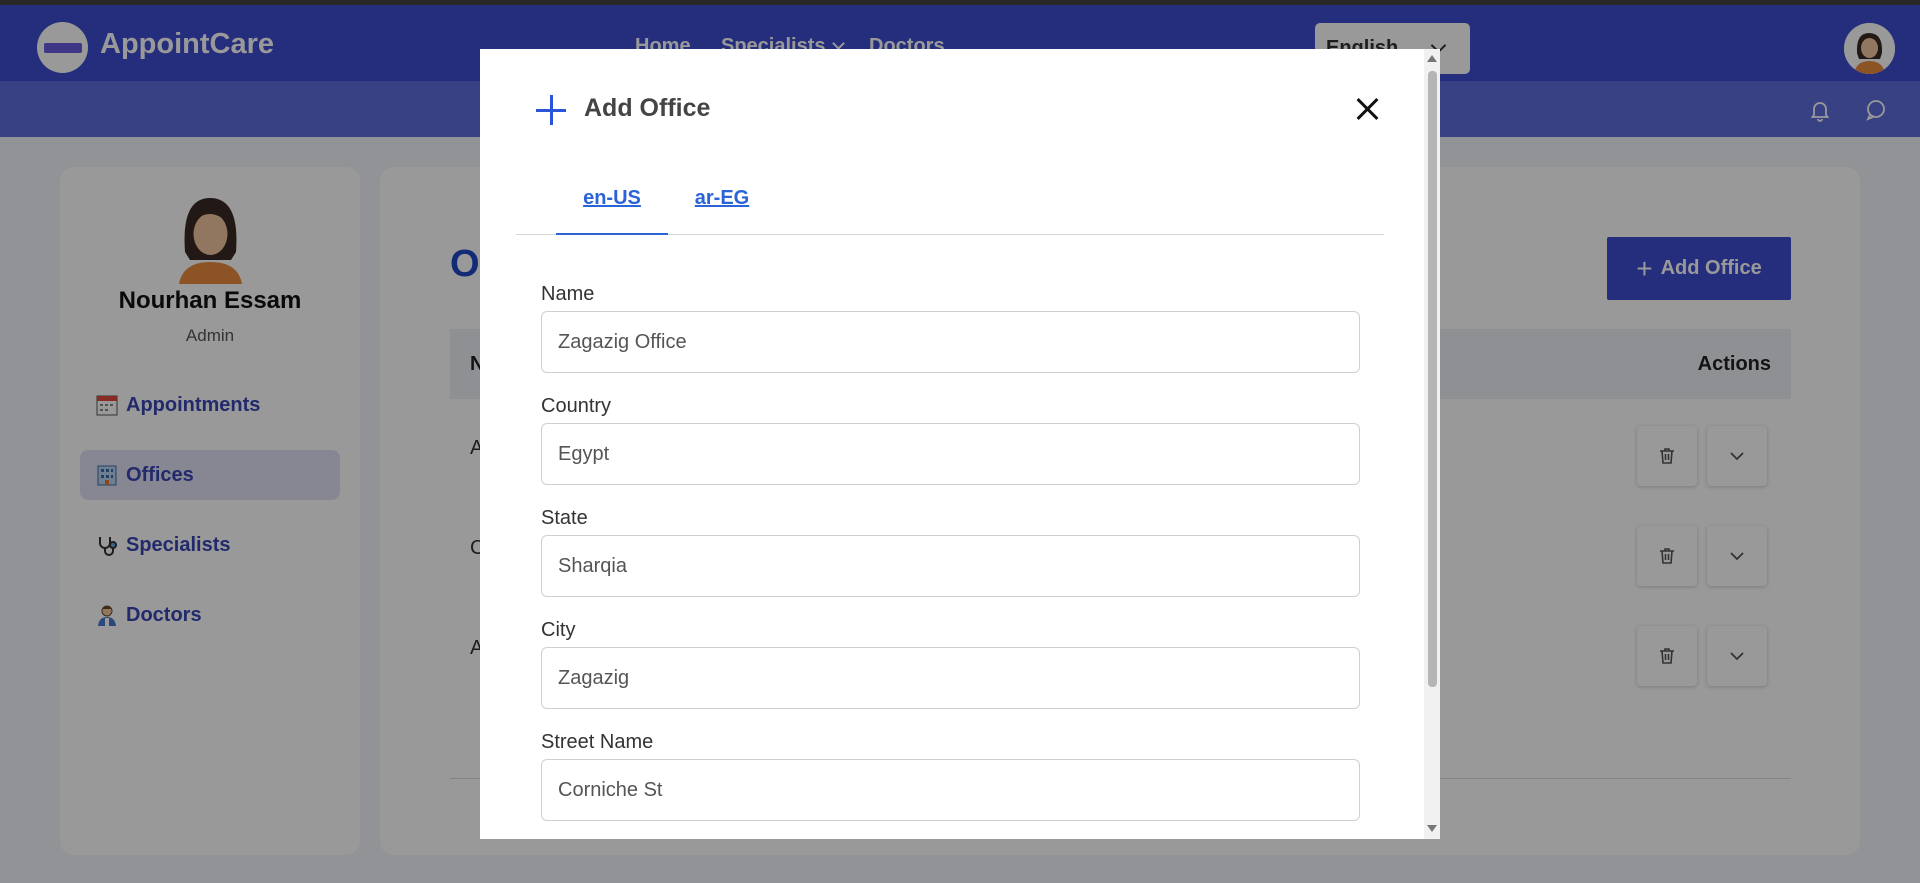 The width and height of the screenshot is (1920, 883). Describe the element at coordinates (950, 790) in the screenshot. I see `street-name-field` at that location.